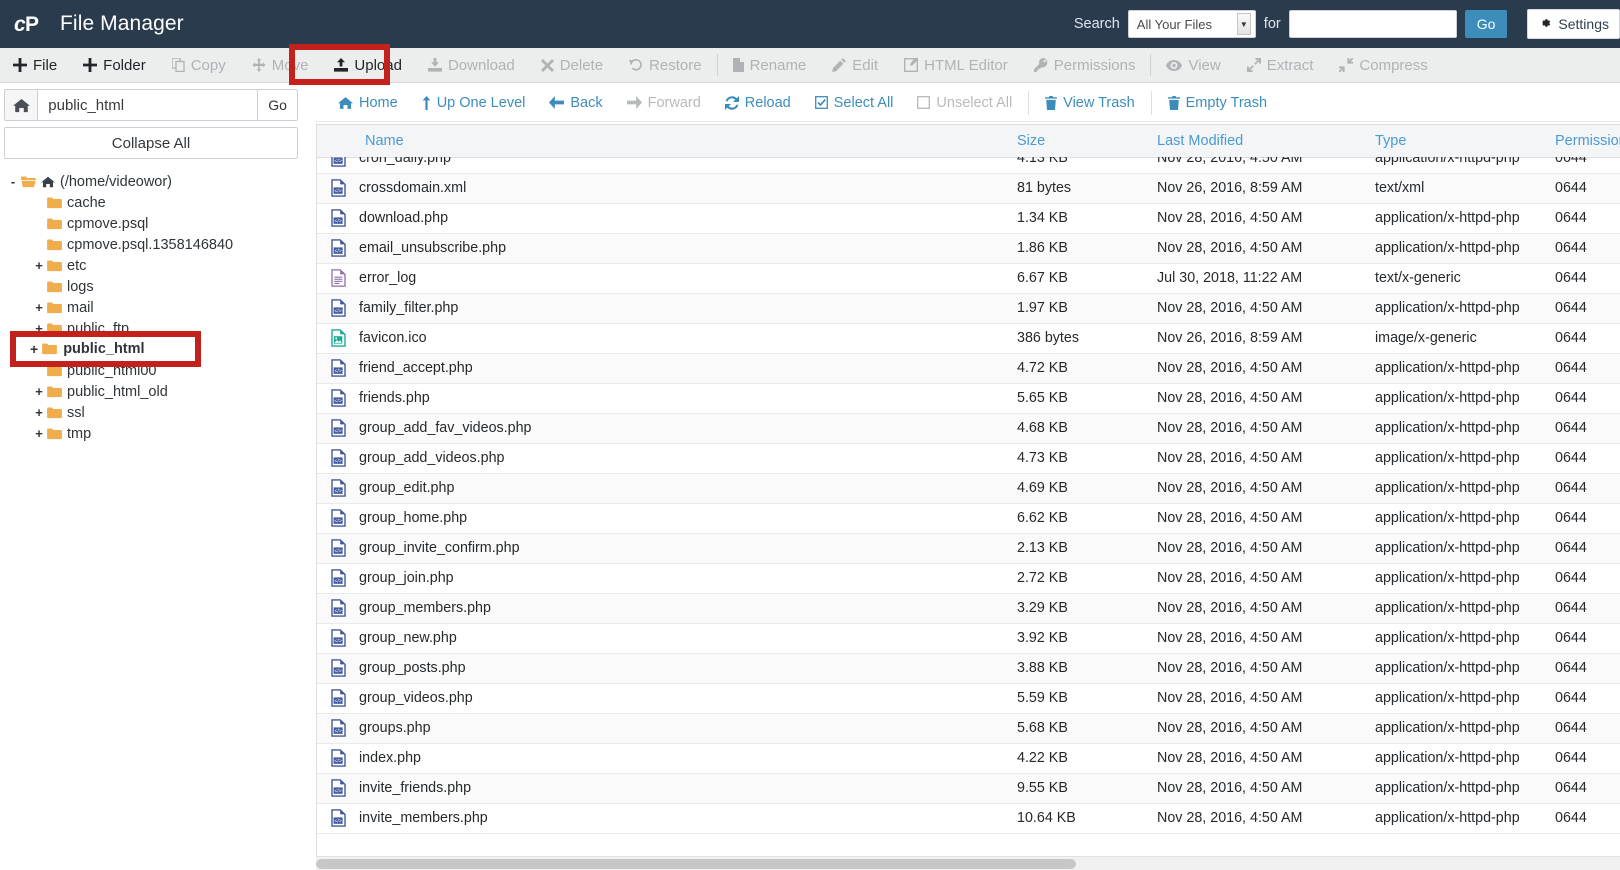 The image size is (1620, 870). What do you see at coordinates (1087, 368) in the screenshot?
I see `file-size-cell: 4.72 KB` at bounding box center [1087, 368].